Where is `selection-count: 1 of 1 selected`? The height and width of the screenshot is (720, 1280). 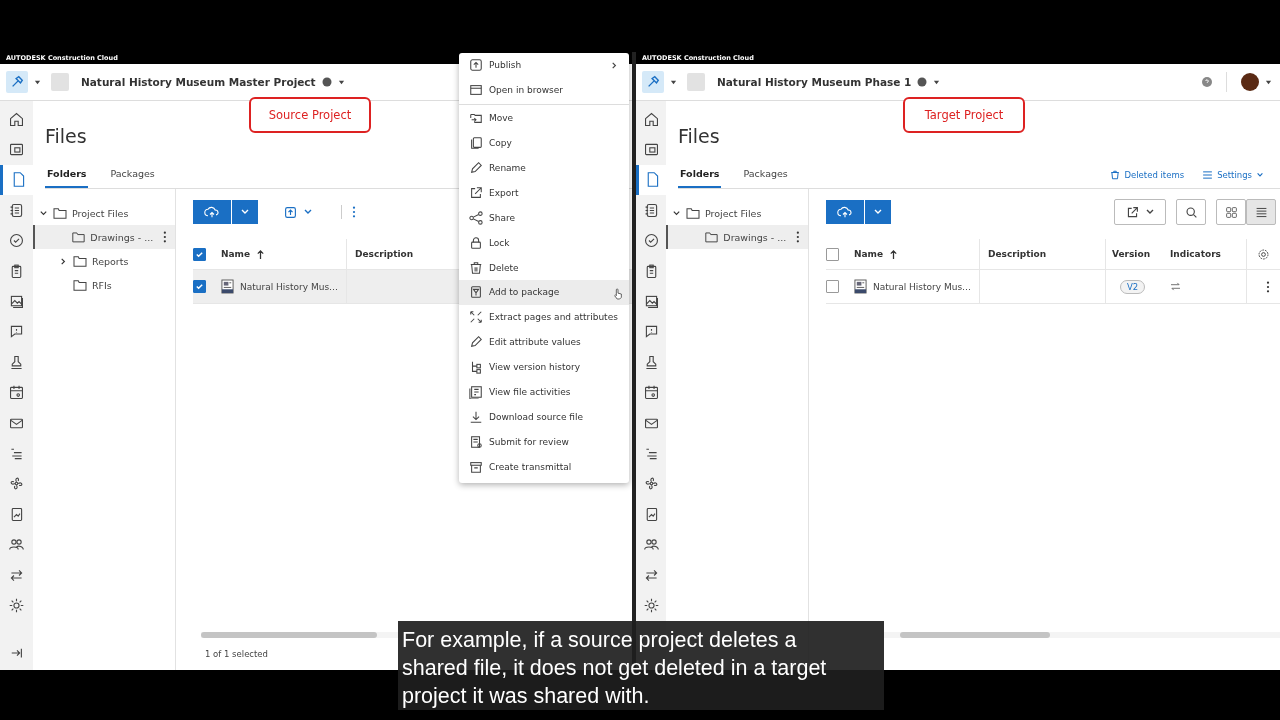
selection-count: 1 of 1 selected is located at coordinates (236, 654).